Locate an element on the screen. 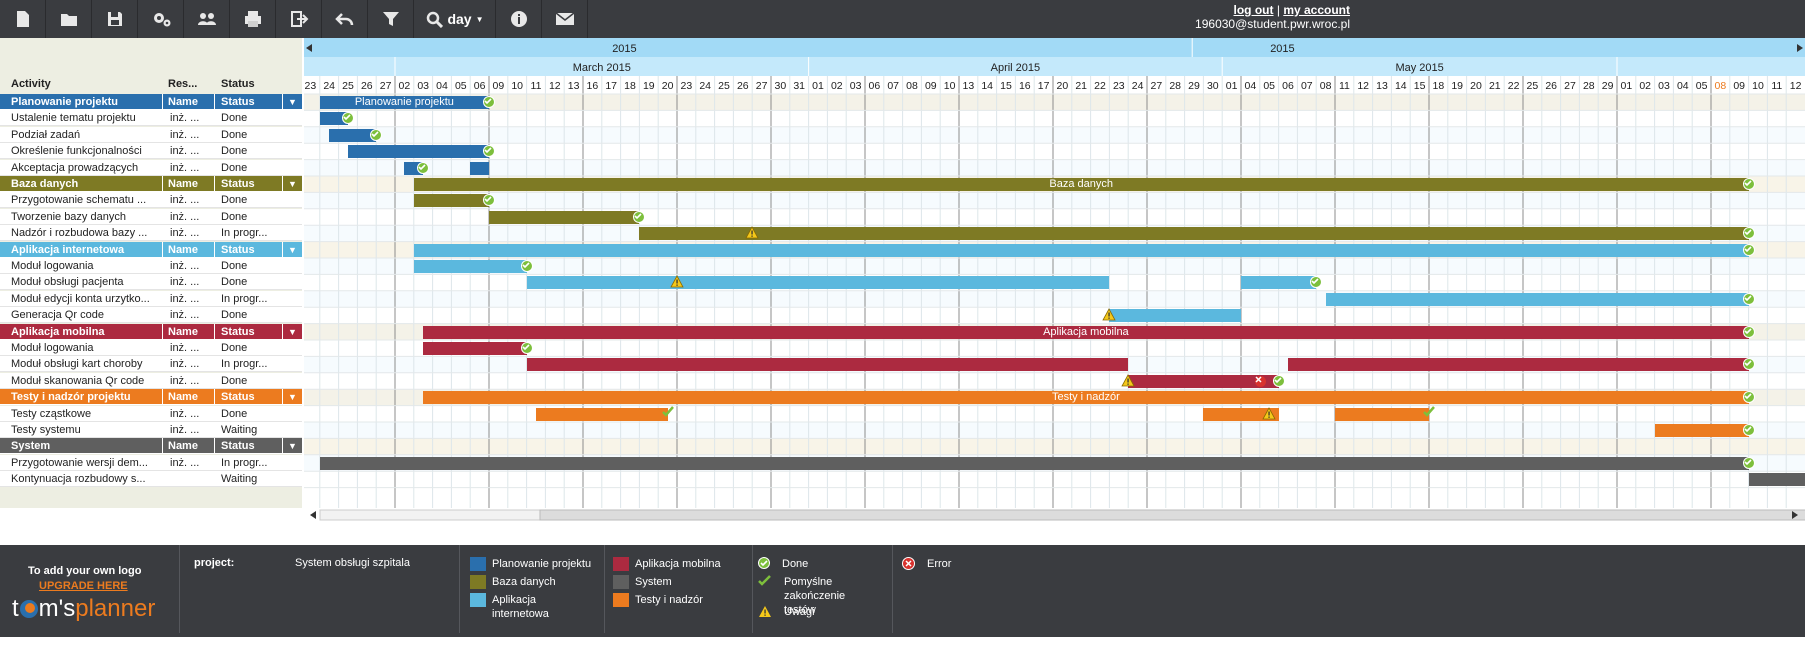 The width and height of the screenshot is (1805, 667). zoom-dropdown: day ▼ is located at coordinates (455, 19).